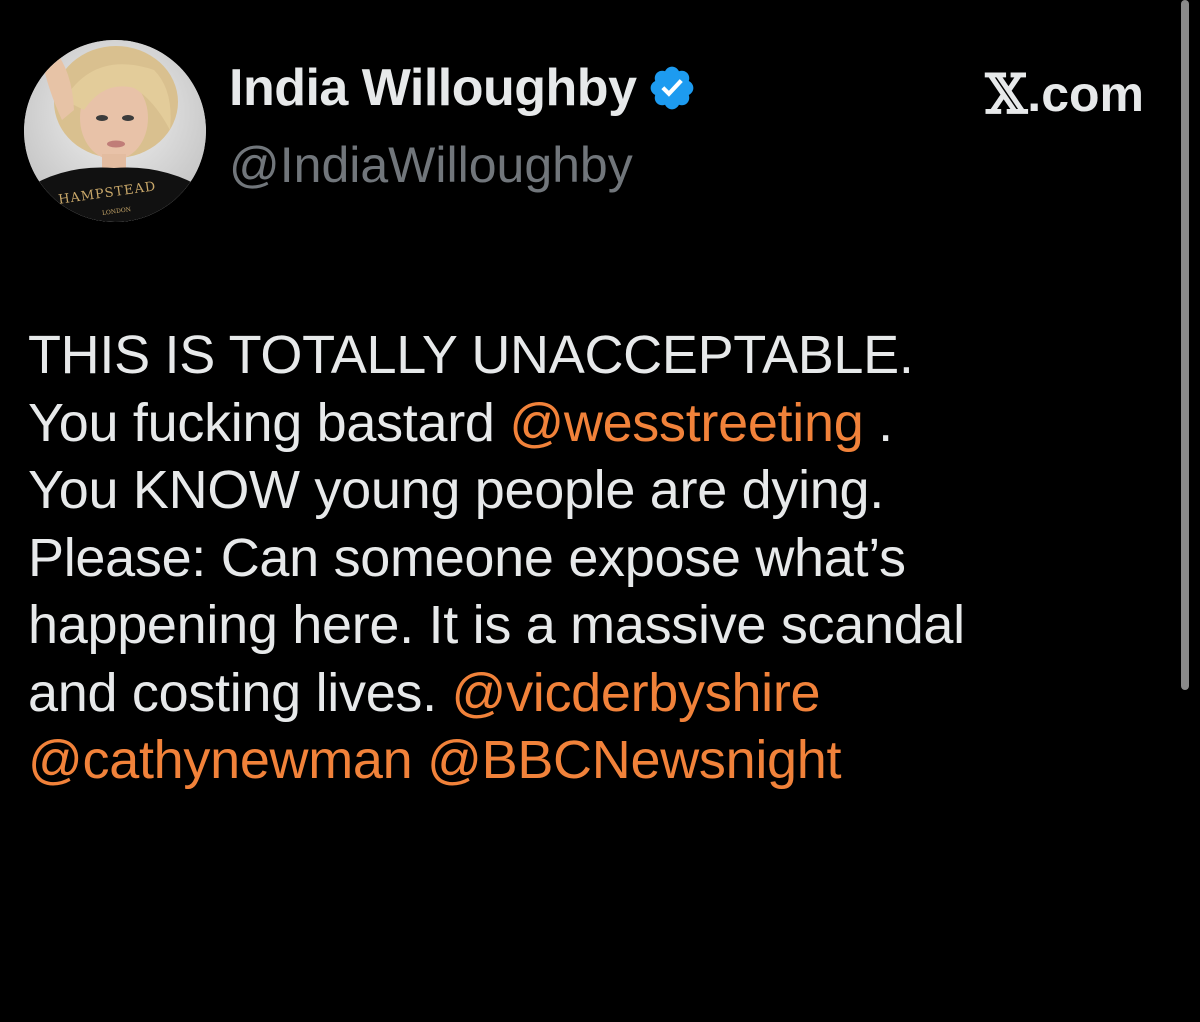 This screenshot has width=1200, height=1022. Describe the element at coordinates (1006, 94) in the screenshot. I see `x-logo-icon: 𝕏` at that location.